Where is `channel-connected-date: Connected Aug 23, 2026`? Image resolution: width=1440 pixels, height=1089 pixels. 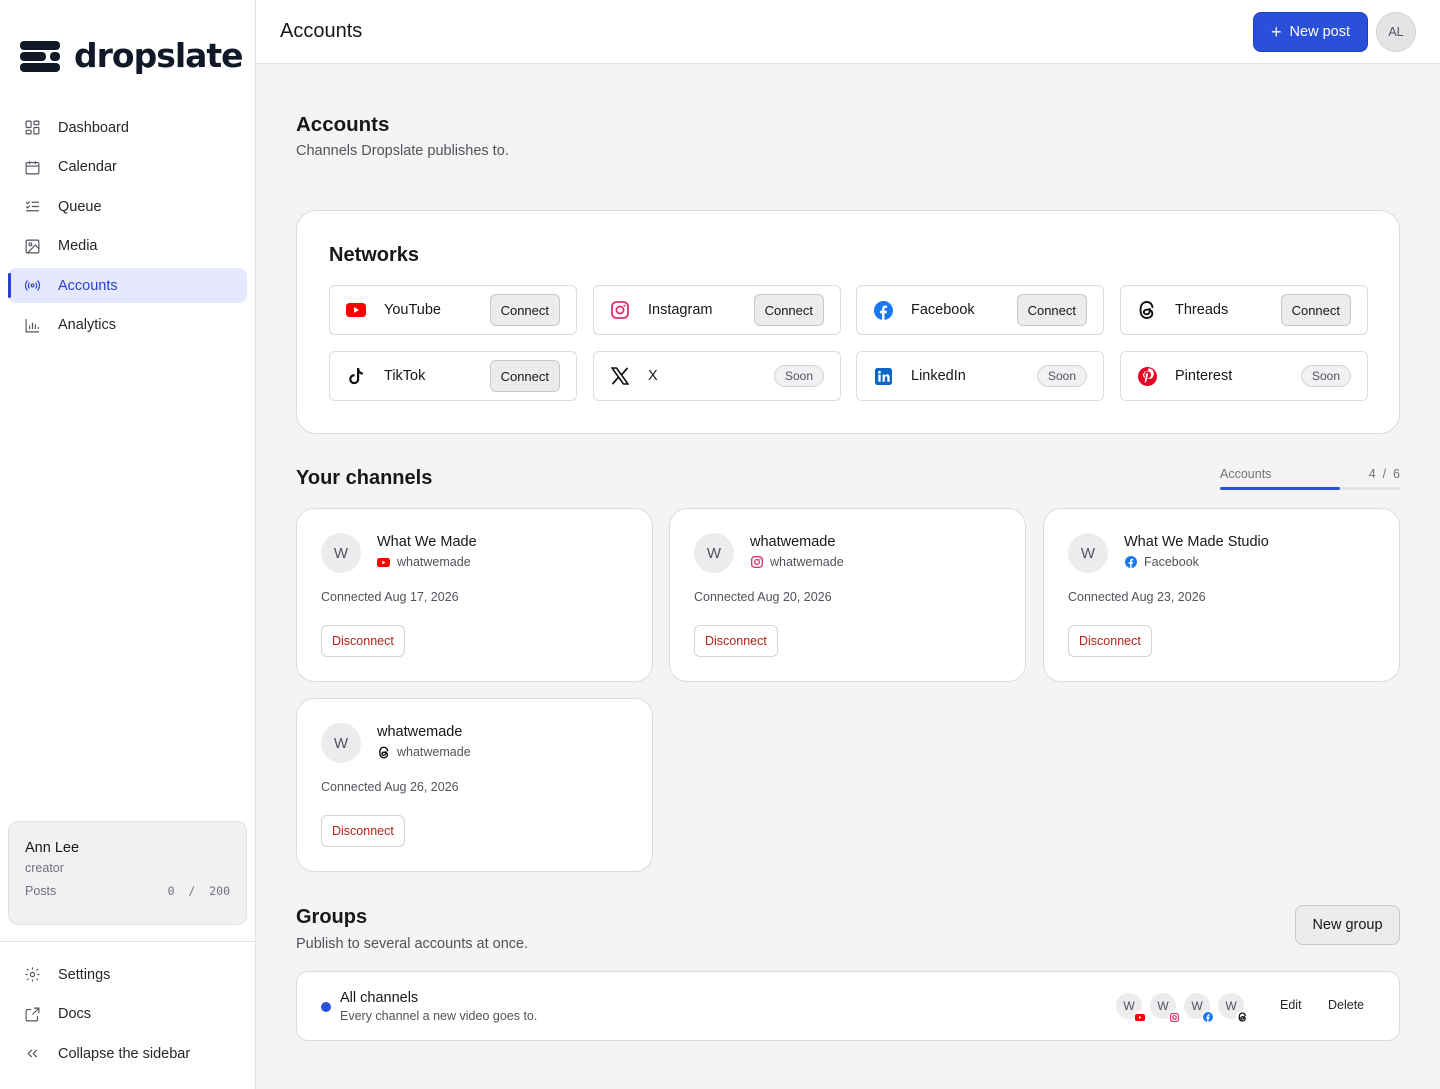 channel-connected-date: Connected Aug 23, 2026 is located at coordinates (1137, 597).